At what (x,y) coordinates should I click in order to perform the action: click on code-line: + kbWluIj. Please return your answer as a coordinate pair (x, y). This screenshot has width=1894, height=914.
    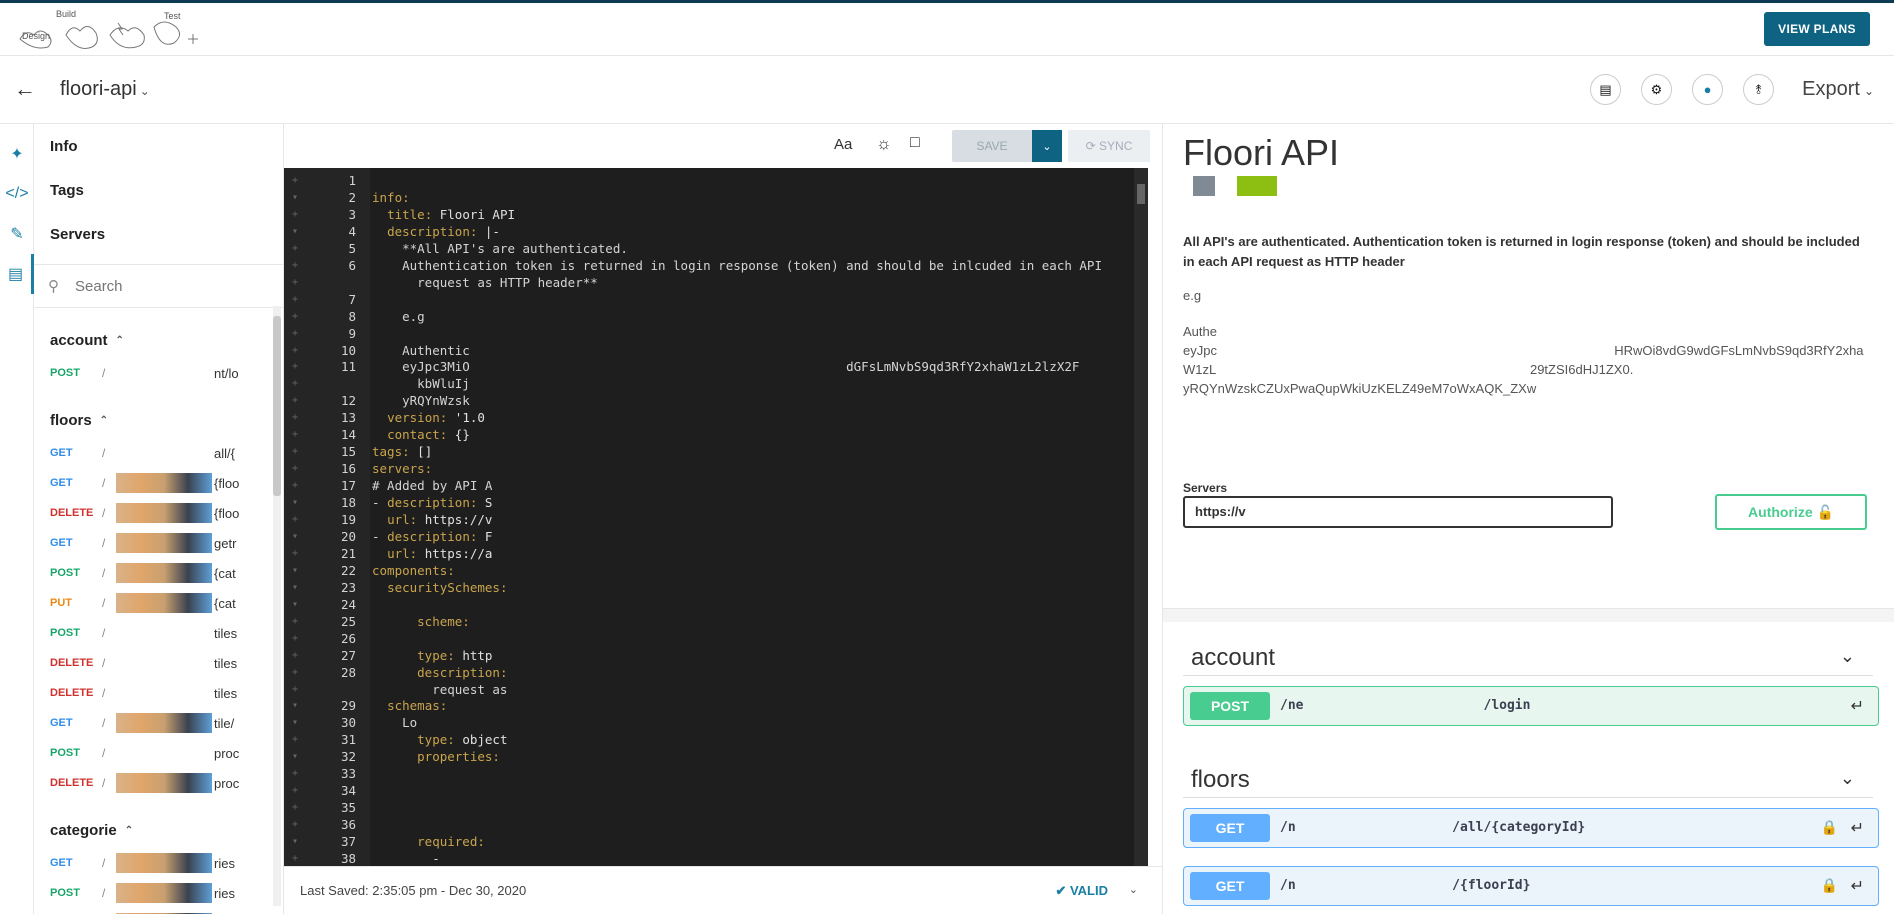
    Looking at the image, I should click on (716, 383).